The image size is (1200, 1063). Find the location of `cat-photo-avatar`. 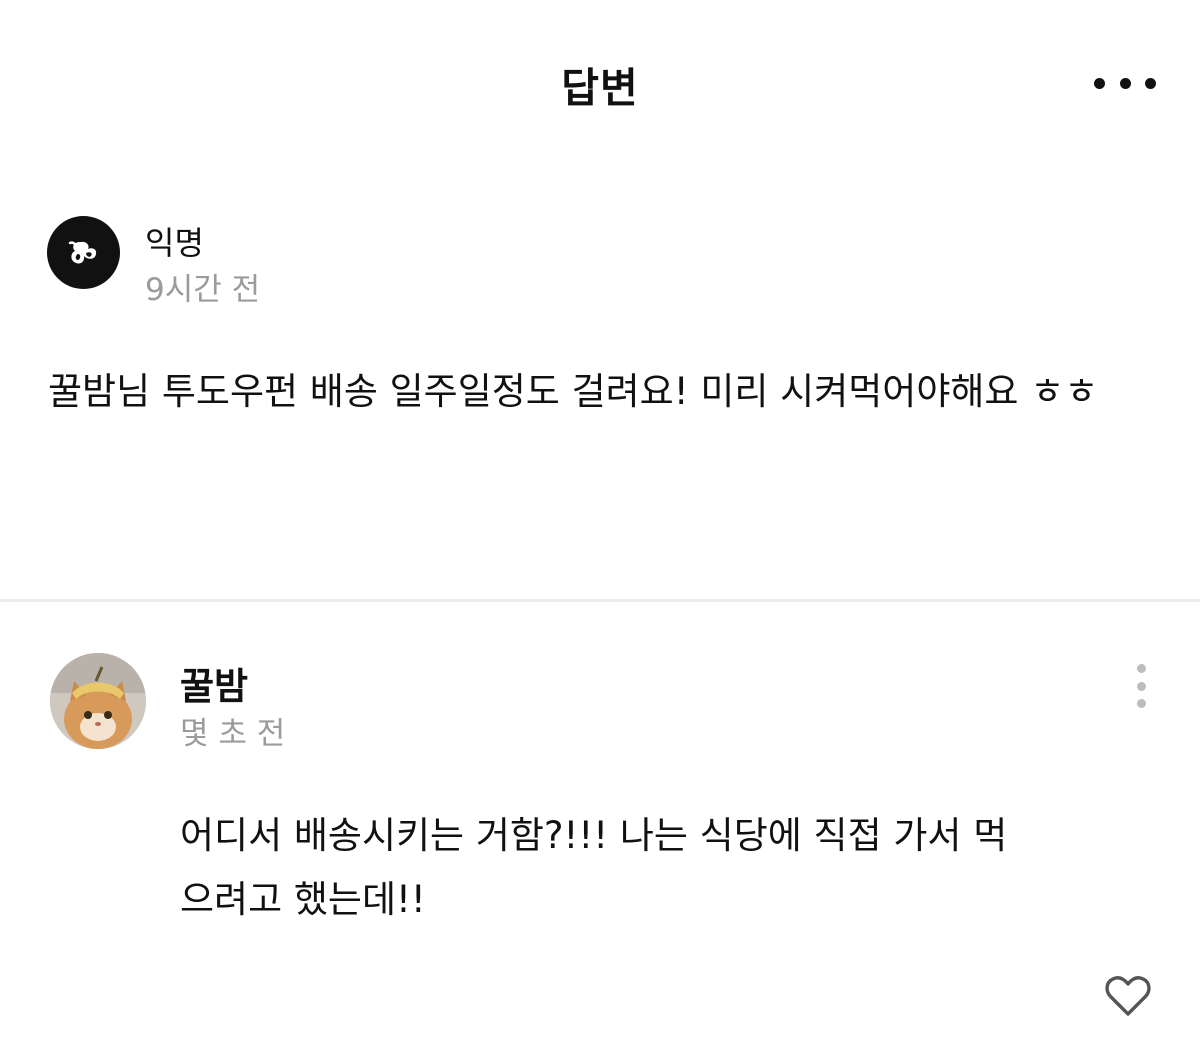

cat-photo-avatar is located at coordinates (98, 701).